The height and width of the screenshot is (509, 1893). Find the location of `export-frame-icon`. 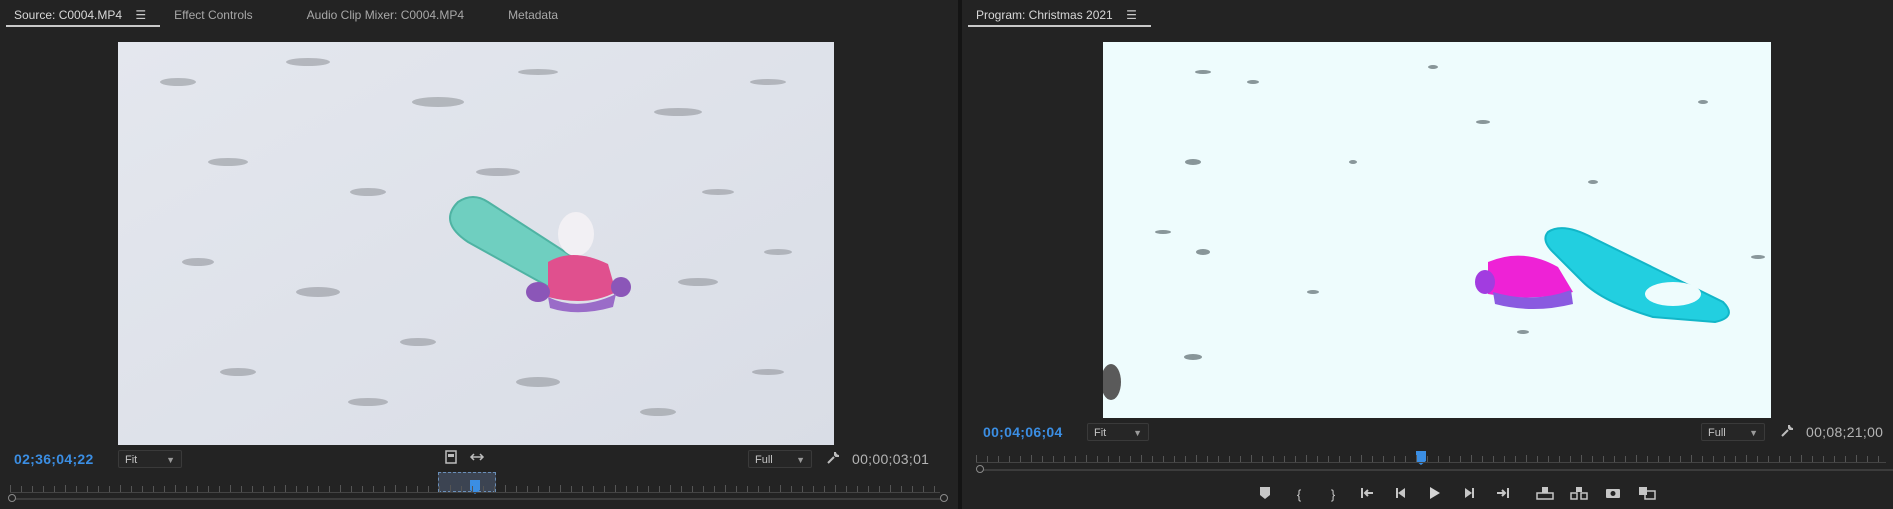

export-frame-icon is located at coordinates (1613, 494).